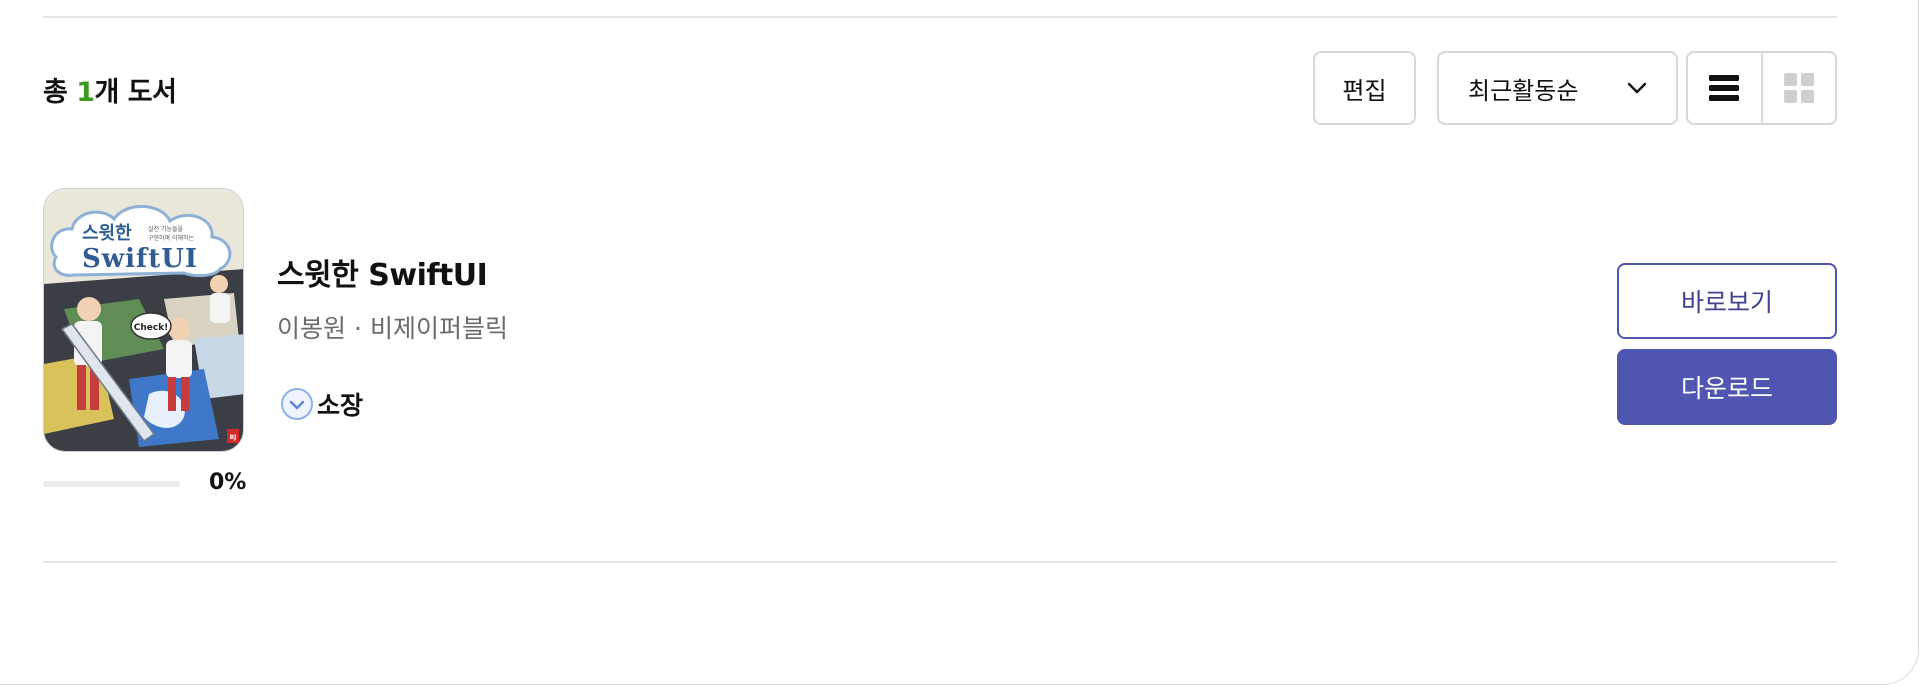  I want to click on reading-progress-text: 0%, so click(228, 482).